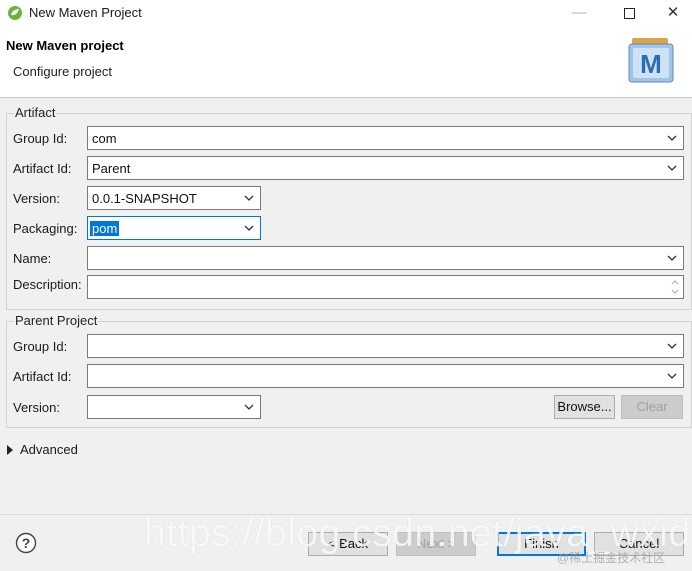  Describe the element at coordinates (85, 12) in the screenshot. I see `window-title: New Maven Project` at that location.